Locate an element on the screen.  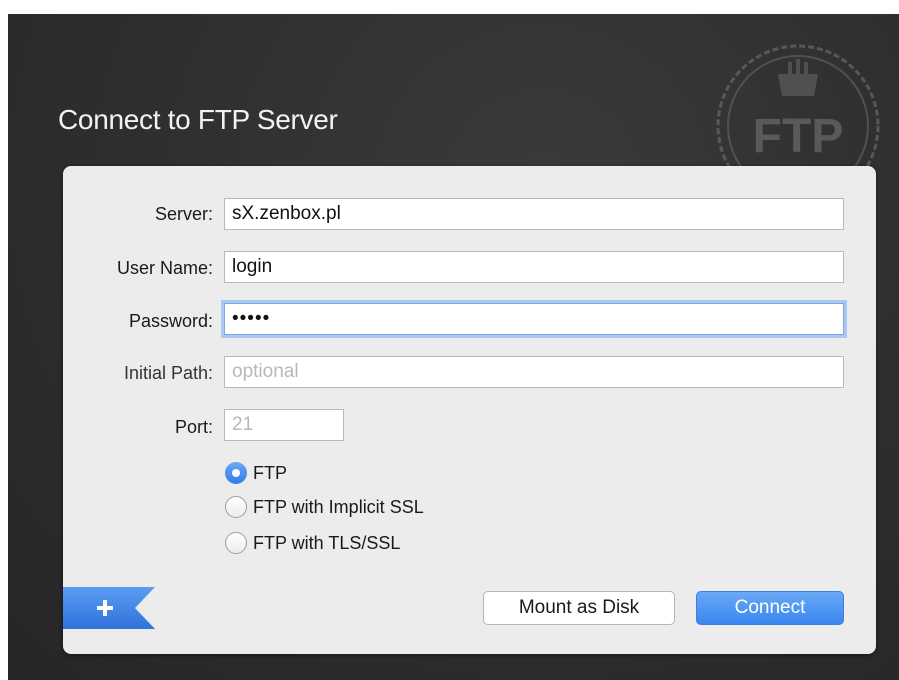
protocol-option-ftp: FTP is located at coordinates (256, 473).